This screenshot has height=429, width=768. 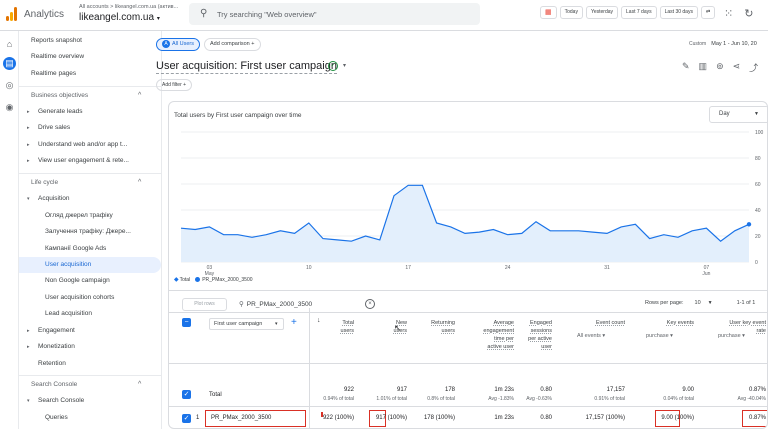 I want to click on analytics-logo-icon, so click(x=12, y=14).